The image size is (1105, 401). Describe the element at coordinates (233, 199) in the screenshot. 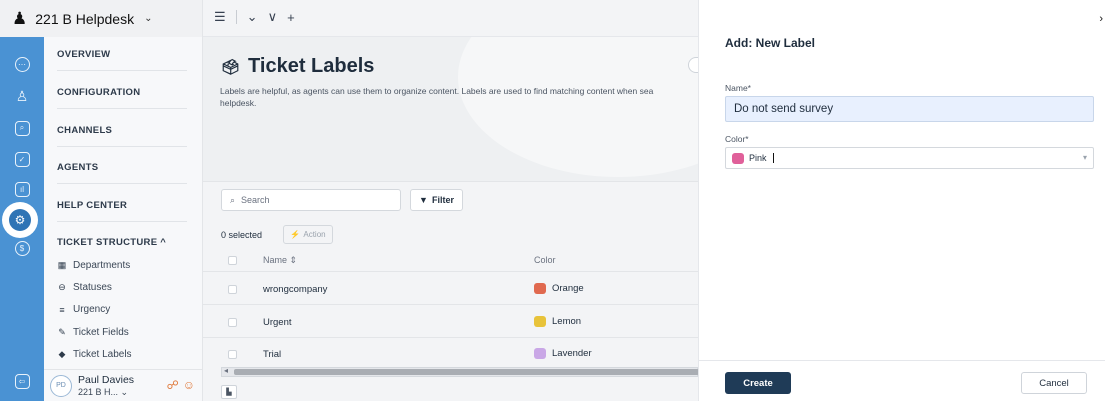

I see `search-icon: ⌕` at that location.